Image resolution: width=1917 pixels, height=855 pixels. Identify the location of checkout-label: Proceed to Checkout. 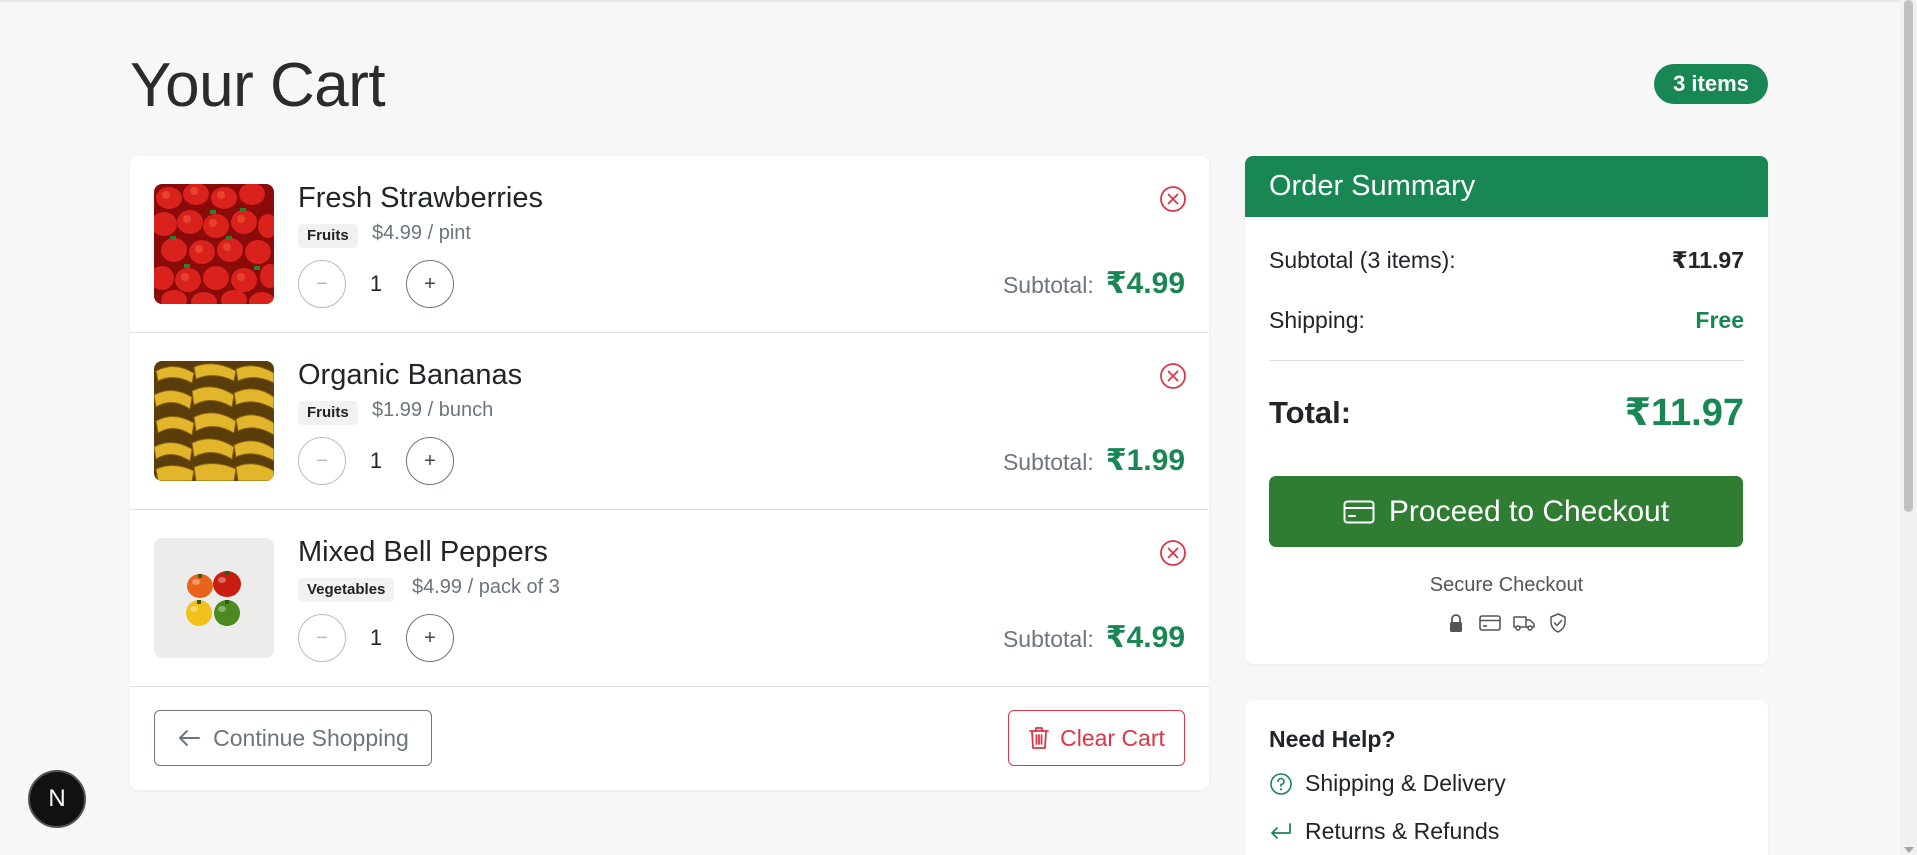
(1529, 511).